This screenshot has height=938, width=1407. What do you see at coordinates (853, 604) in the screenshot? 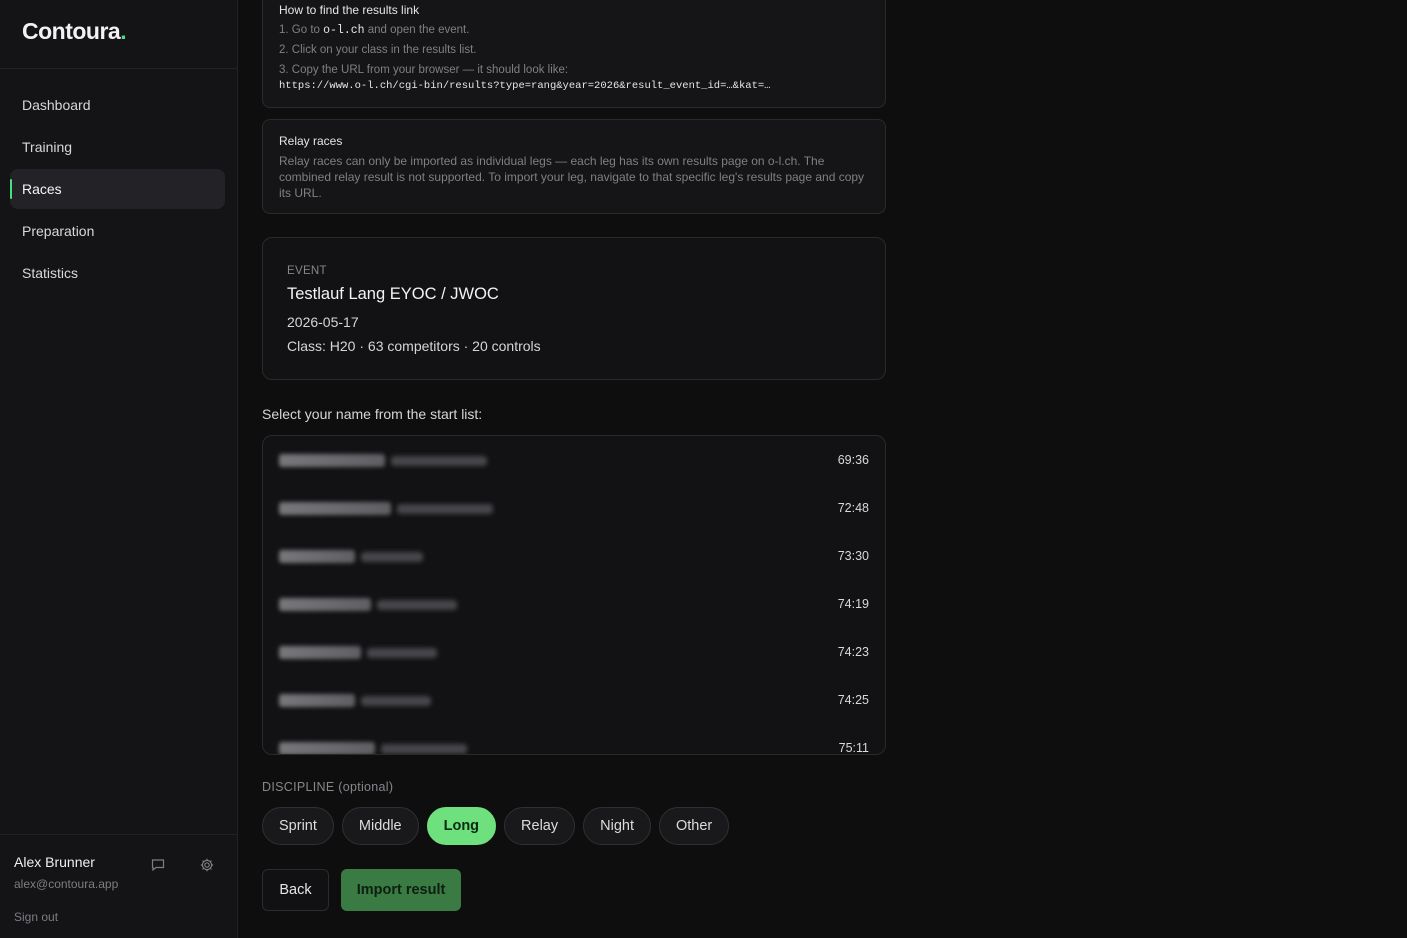
I see `result-time: 74:19` at bounding box center [853, 604].